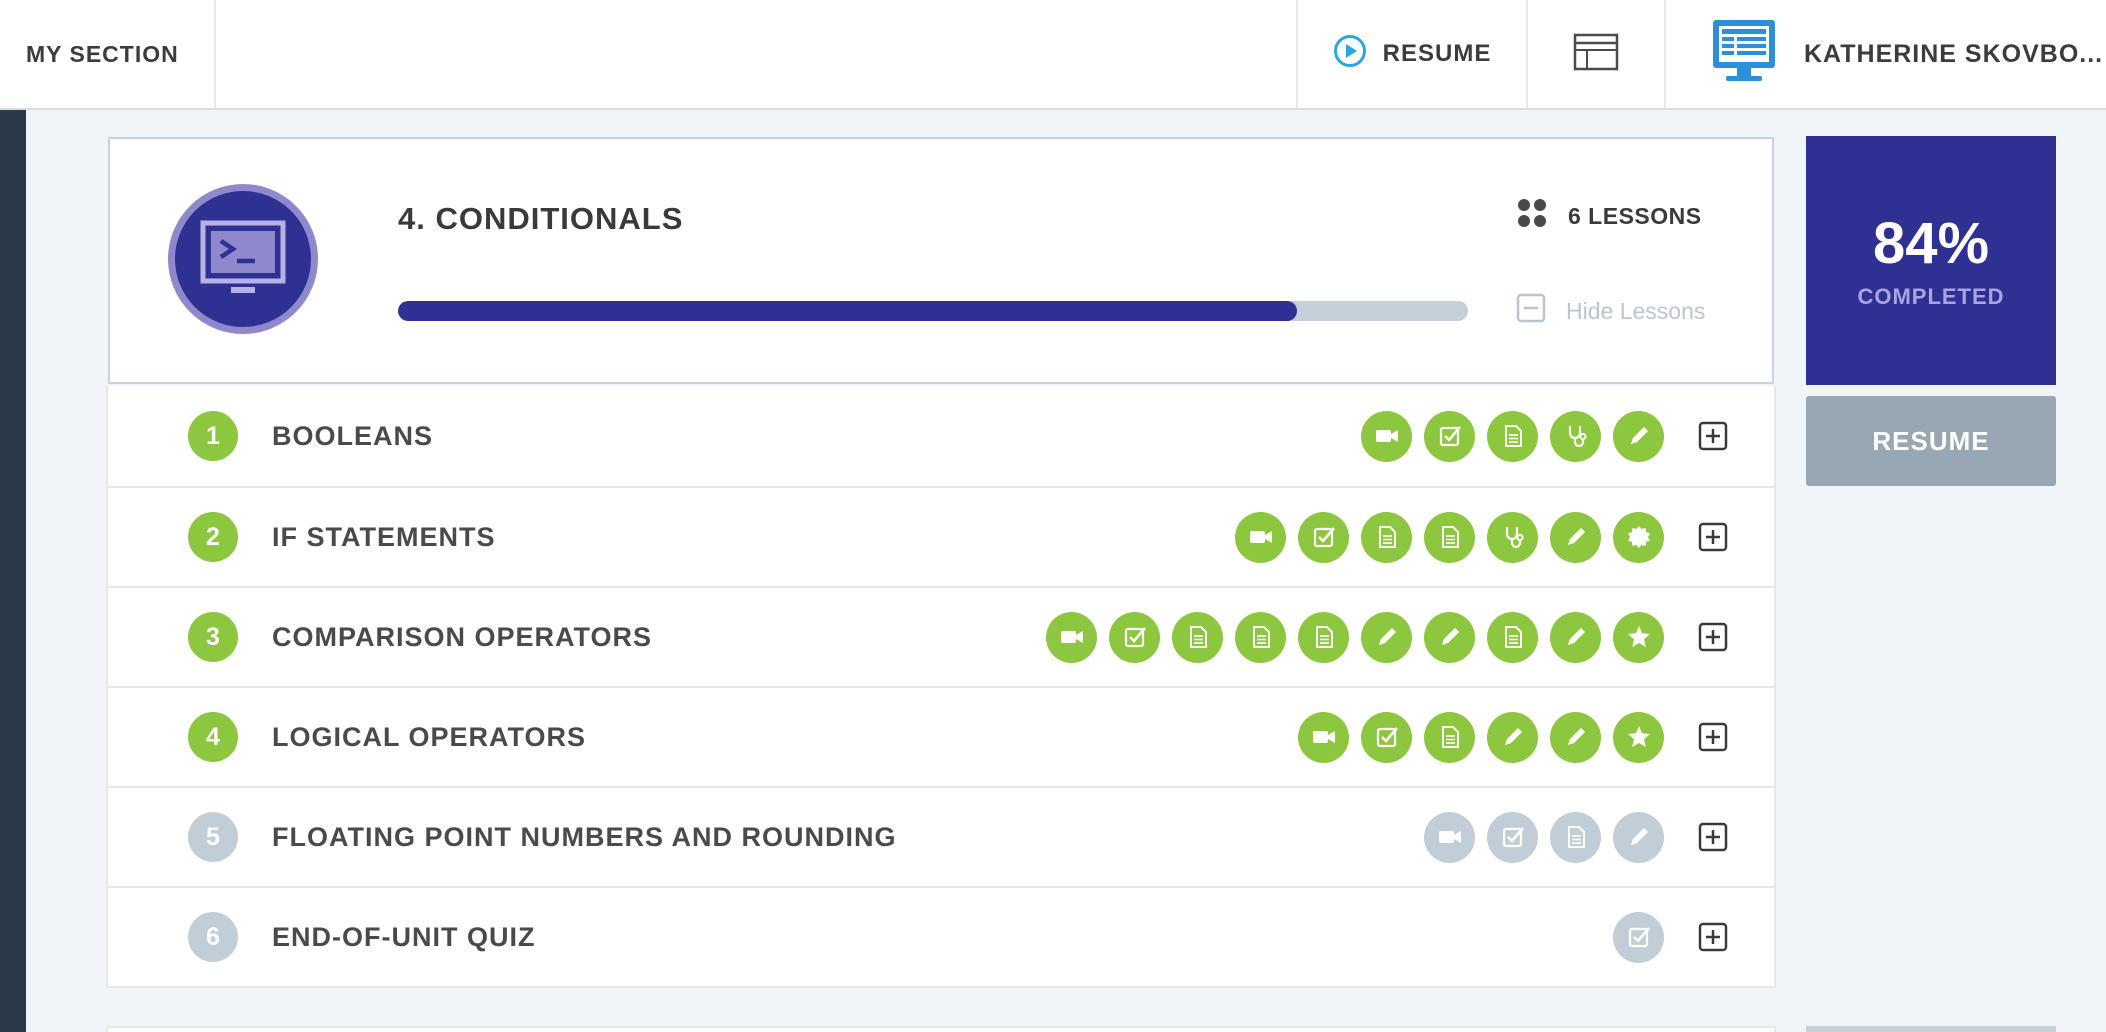 Image resolution: width=2106 pixels, height=1032 pixels. I want to click on user-avatar-computer-icon, so click(1744, 54).